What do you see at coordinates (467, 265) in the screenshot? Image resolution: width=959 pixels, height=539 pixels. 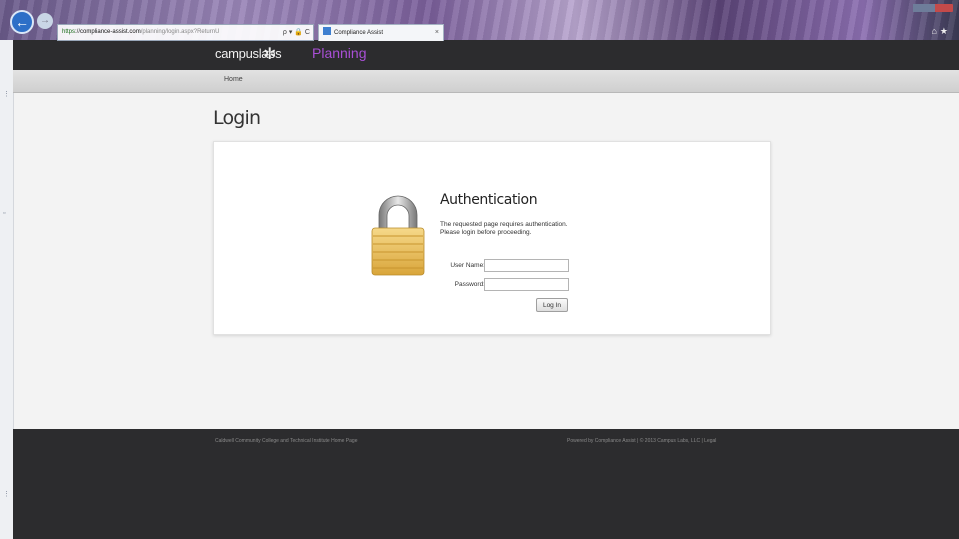 I see `username-label: User Name:` at bounding box center [467, 265].